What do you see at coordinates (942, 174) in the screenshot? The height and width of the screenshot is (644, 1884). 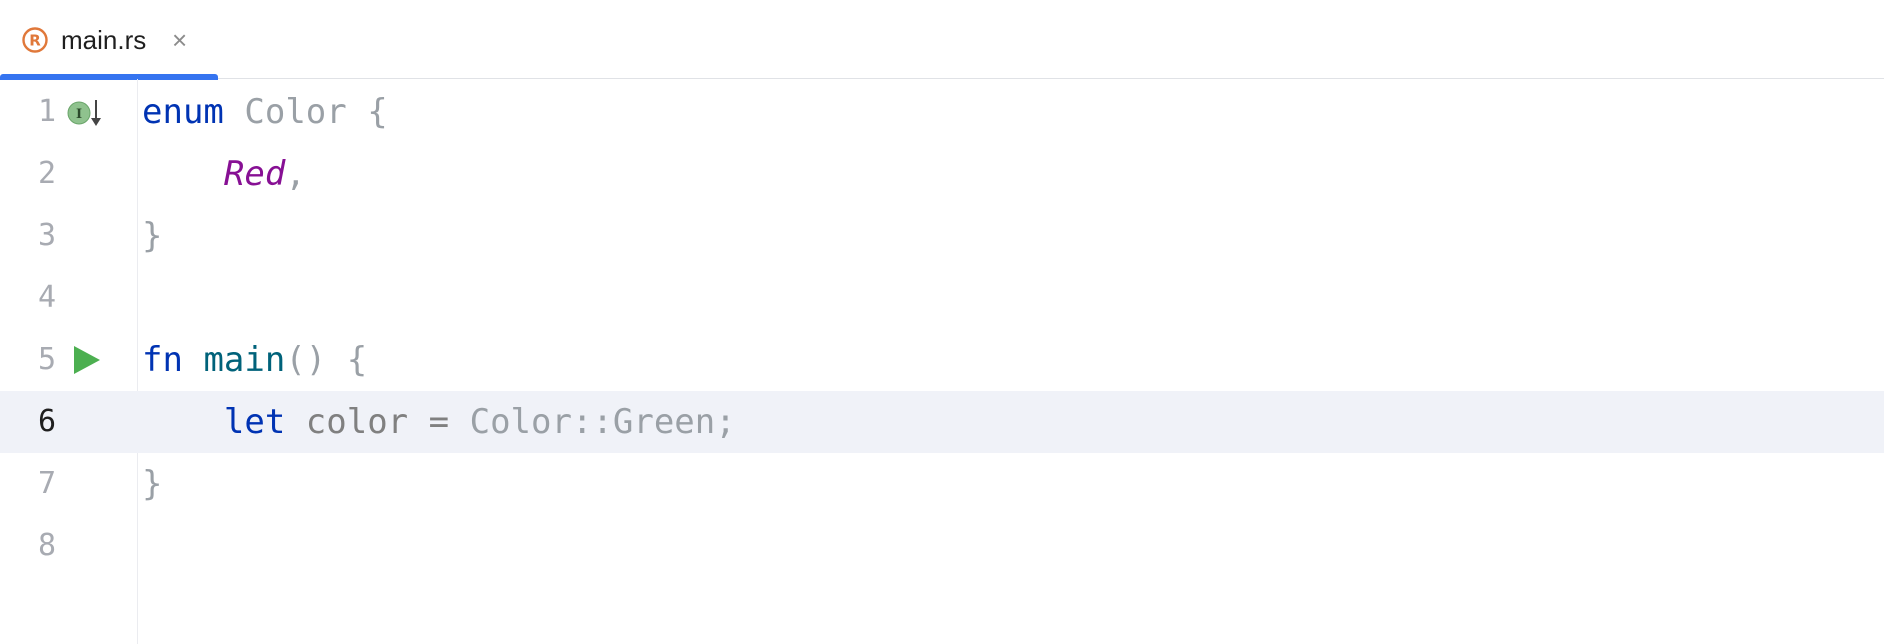 I see `code-line-2: 2 Red,` at bounding box center [942, 174].